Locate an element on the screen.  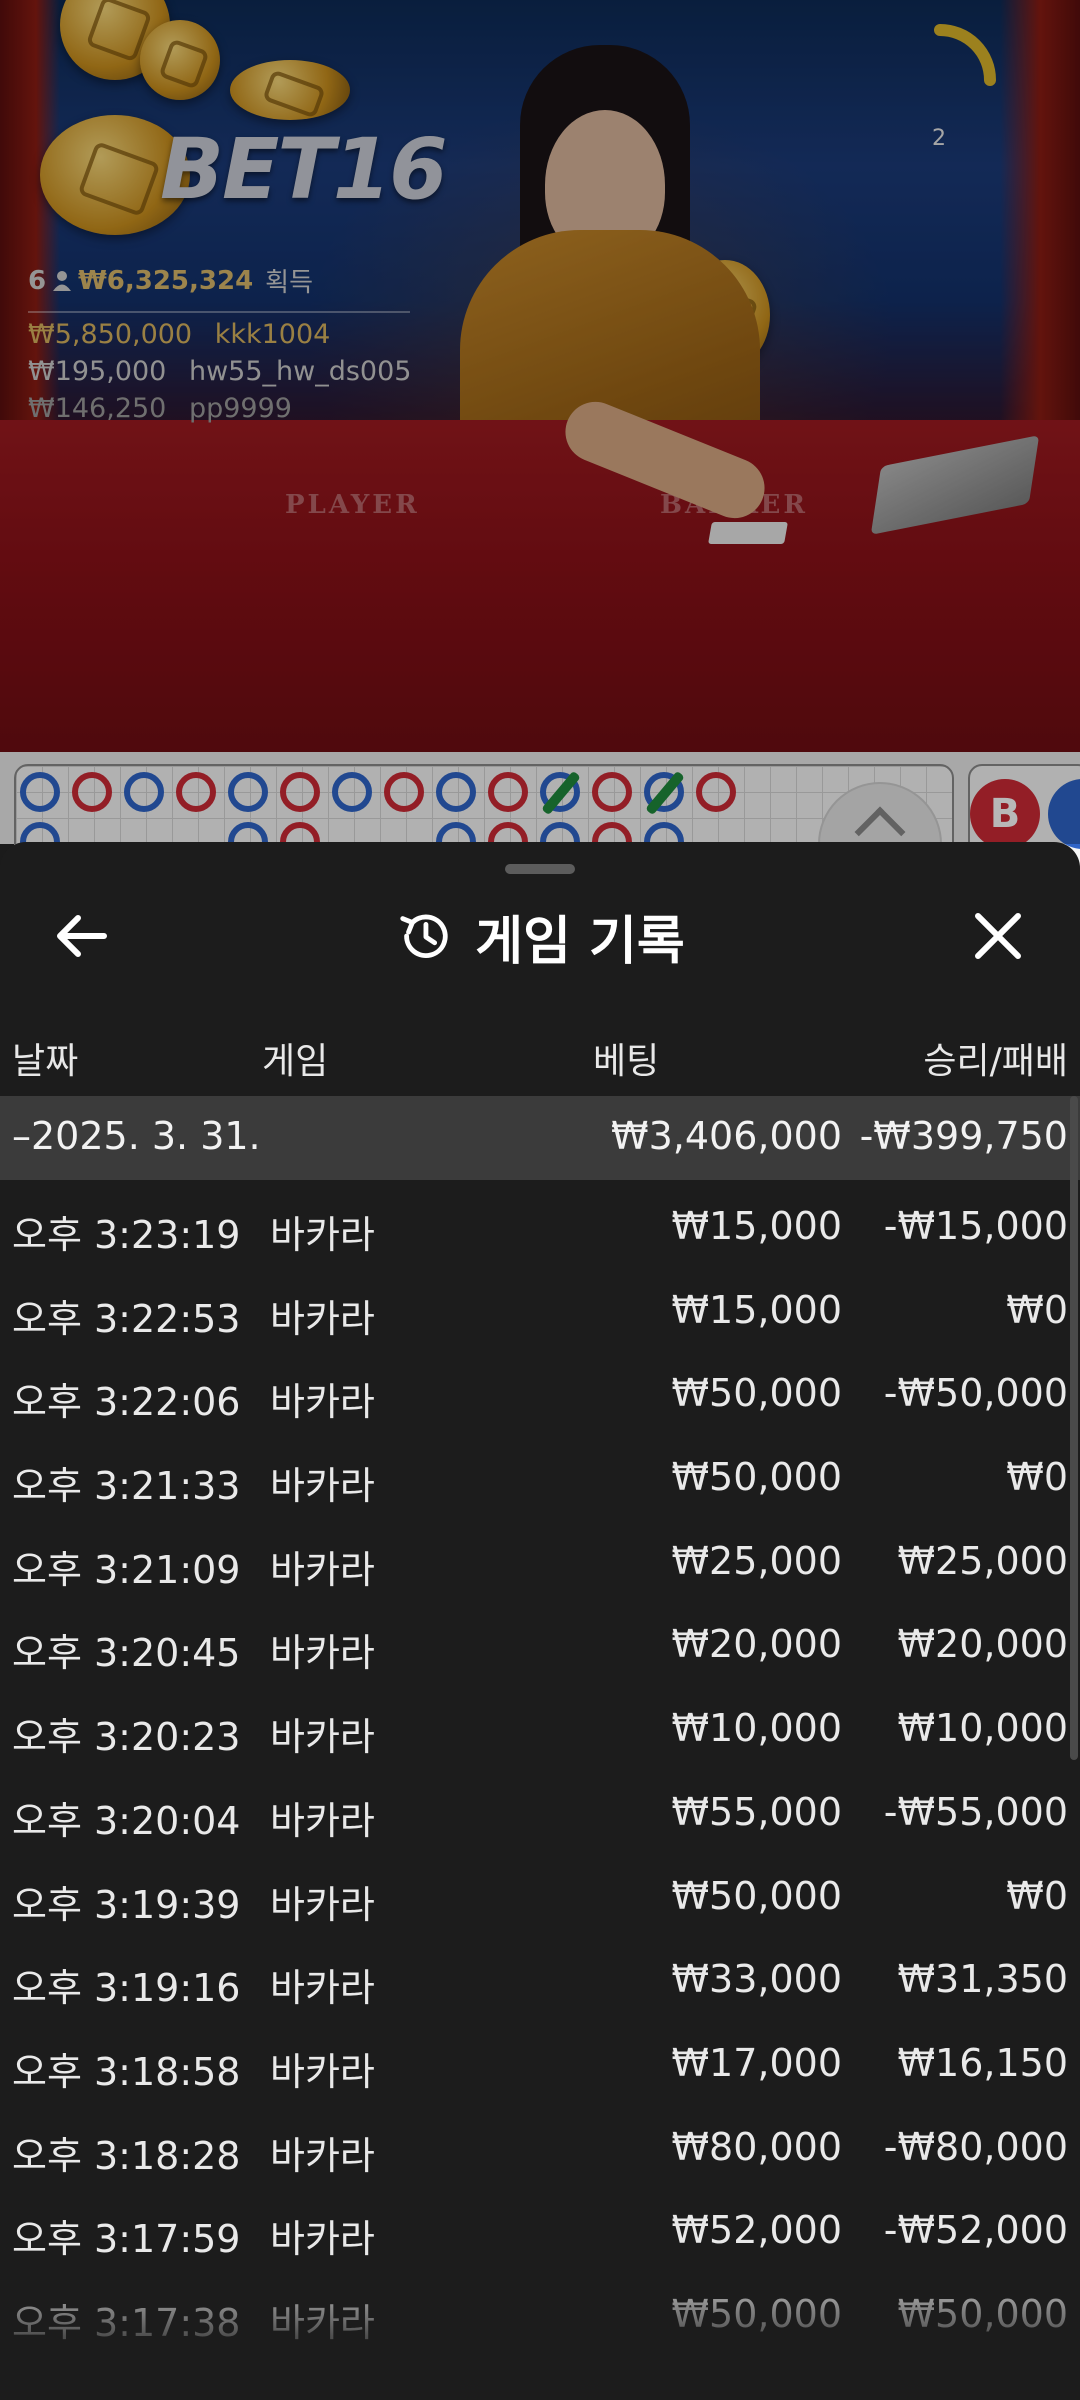
round-bet: ₩33,000 is located at coordinates (756, 1979).